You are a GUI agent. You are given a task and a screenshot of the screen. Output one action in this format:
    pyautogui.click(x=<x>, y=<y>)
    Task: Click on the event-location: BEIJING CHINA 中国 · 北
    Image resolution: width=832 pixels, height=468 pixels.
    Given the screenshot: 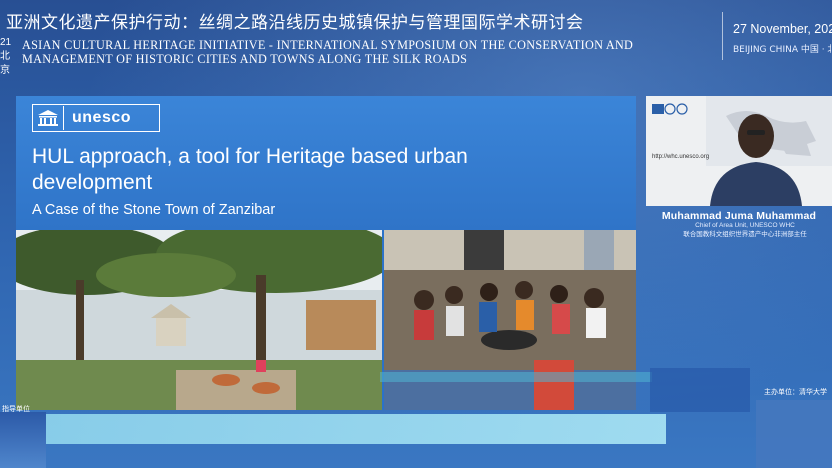 What is the action you would take?
    pyautogui.click(x=782, y=50)
    